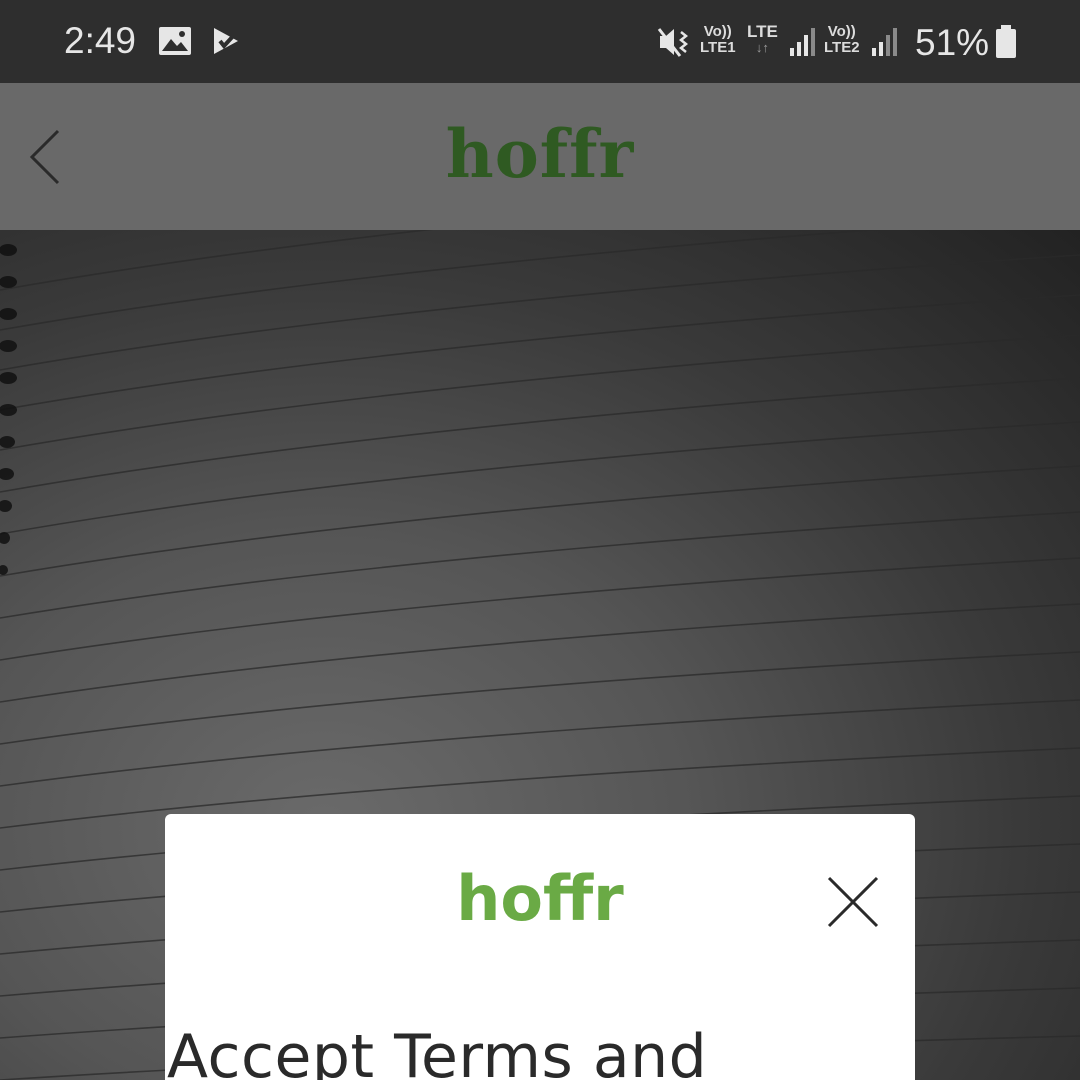 The height and width of the screenshot is (1080, 1080). I want to click on lte-label: LTE ↓↑, so click(762, 39).